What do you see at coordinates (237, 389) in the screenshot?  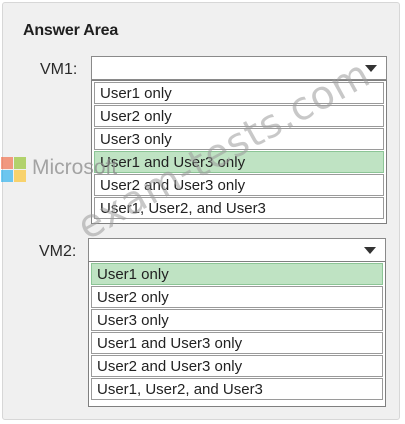 I see `vm2-option: User1, User2, and User3` at bounding box center [237, 389].